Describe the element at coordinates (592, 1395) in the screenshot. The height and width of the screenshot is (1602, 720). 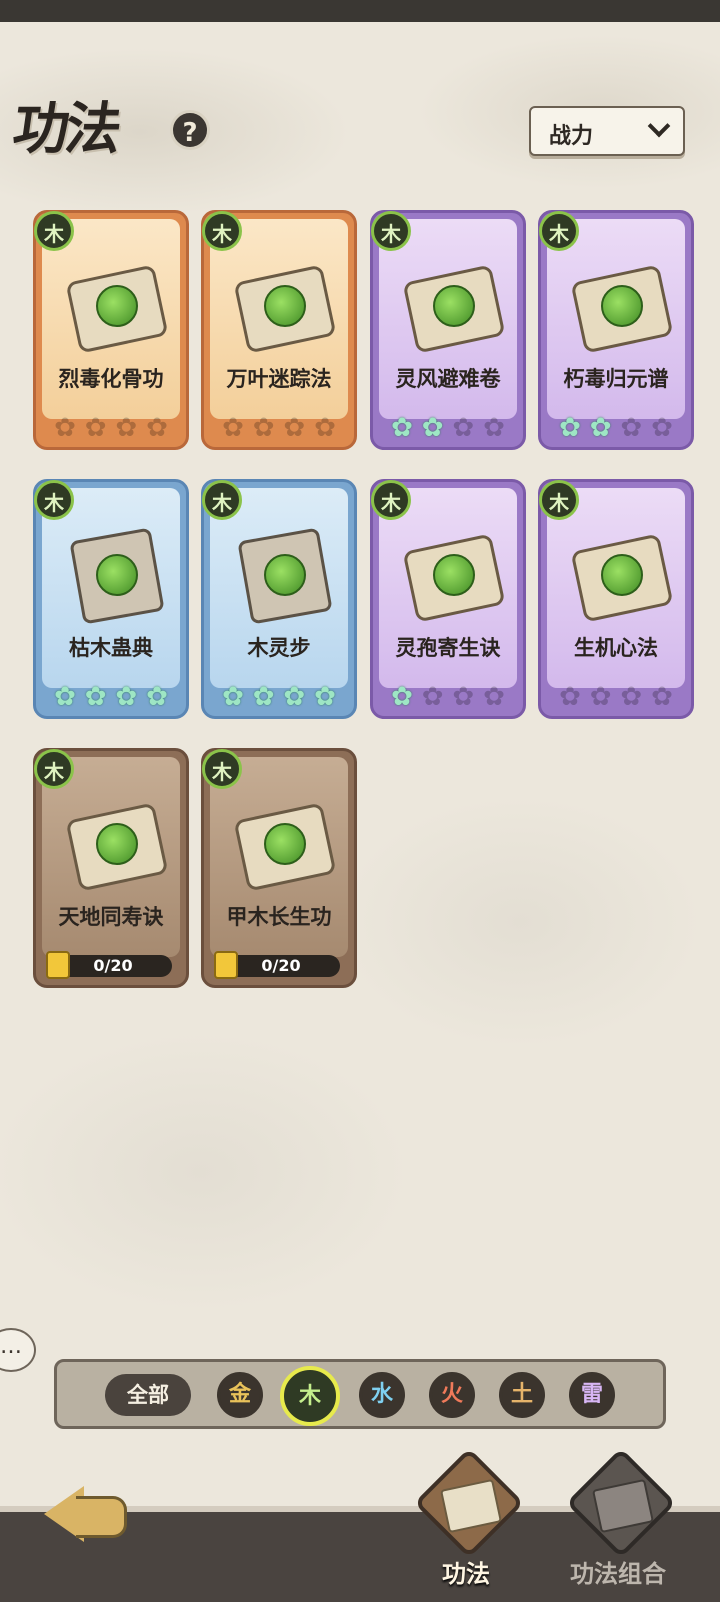
I see `filter-thunder-button: 雷` at that location.